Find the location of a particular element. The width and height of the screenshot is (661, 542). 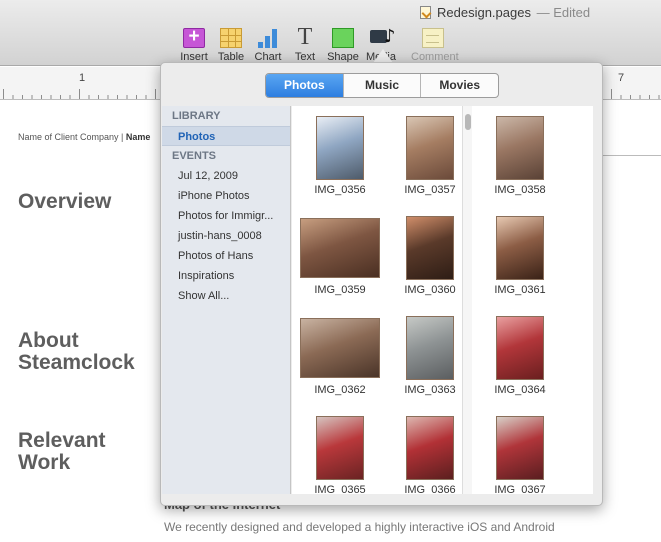

ruler-number: 7 is located at coordinates (621, 78).